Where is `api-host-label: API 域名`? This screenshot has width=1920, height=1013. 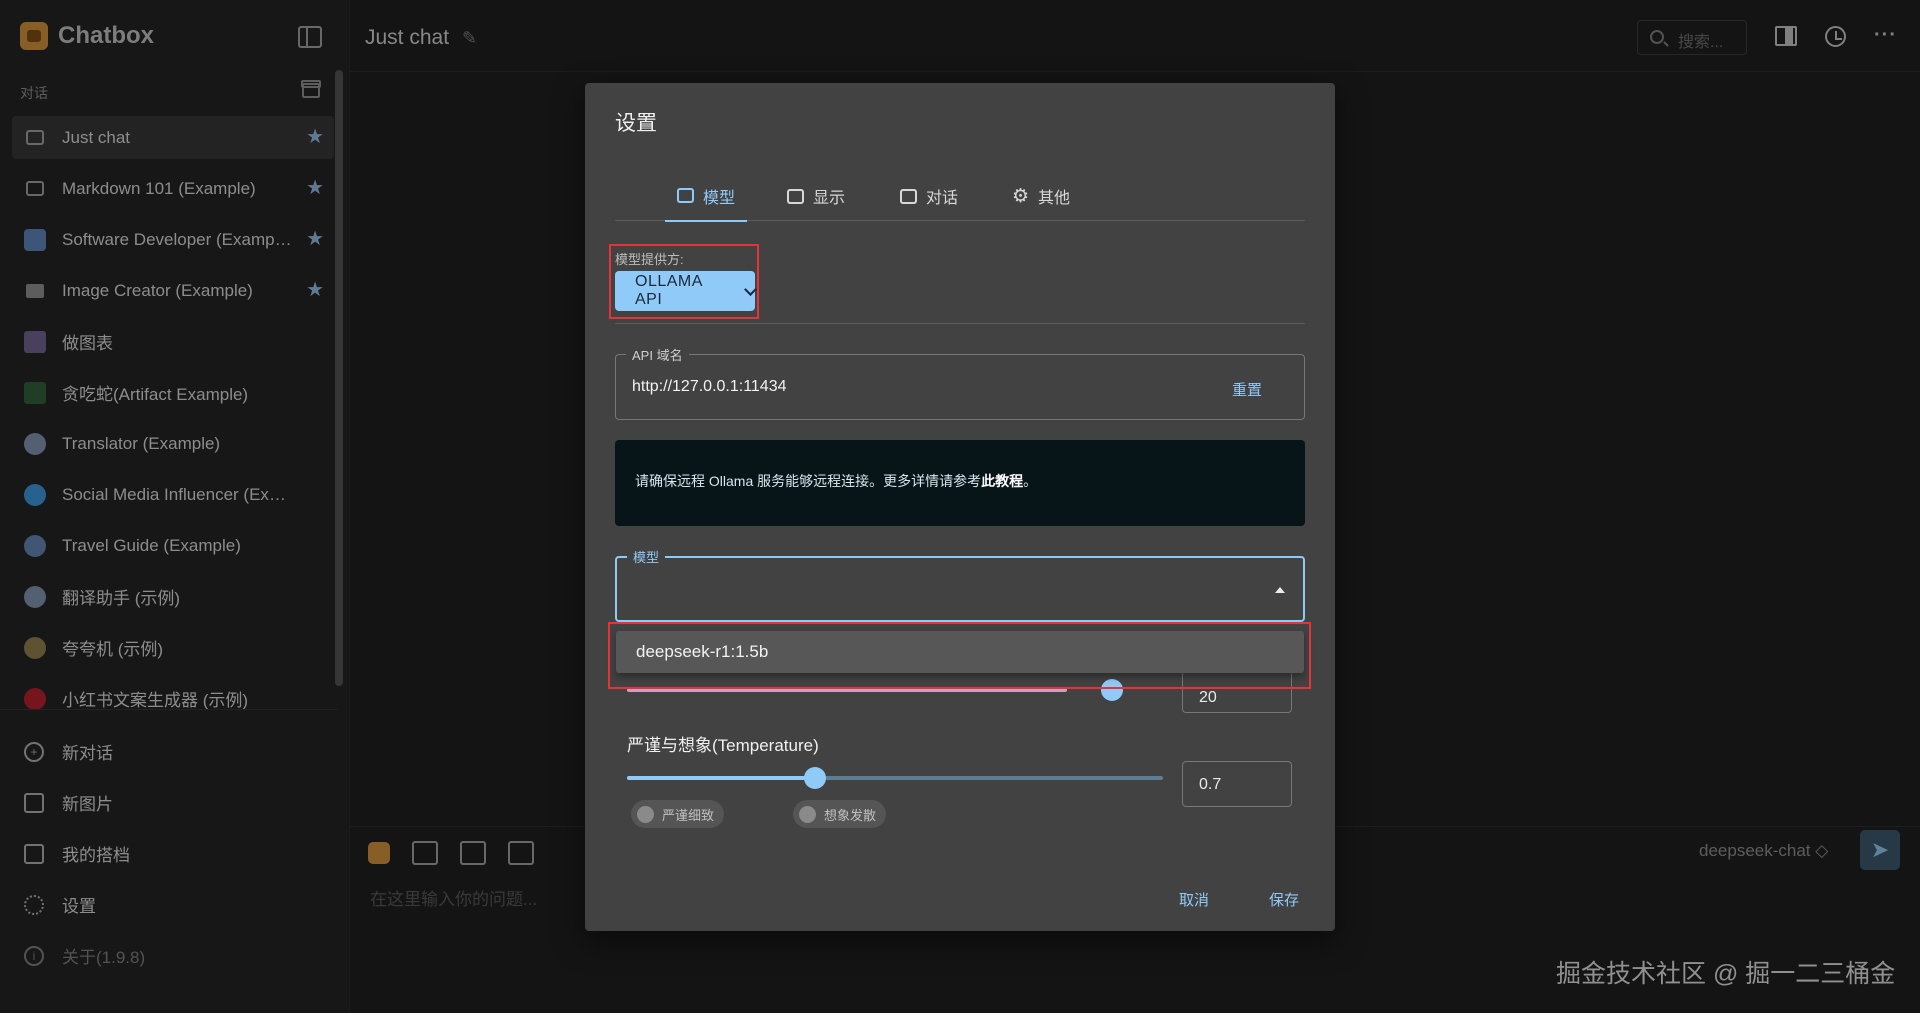
api-host-label: API 域名 is located at coordinates (657, 354).